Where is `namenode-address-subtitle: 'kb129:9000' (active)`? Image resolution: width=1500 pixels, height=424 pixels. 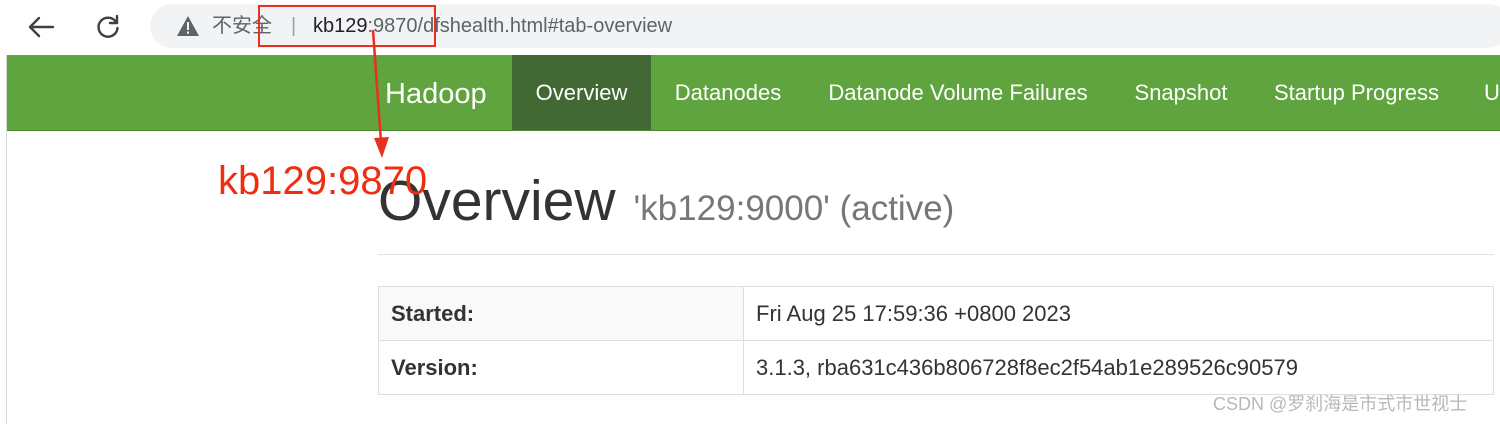 namenode-address-subtitle: 'kb129:9000' (active) is located at coordinates (794, 208).